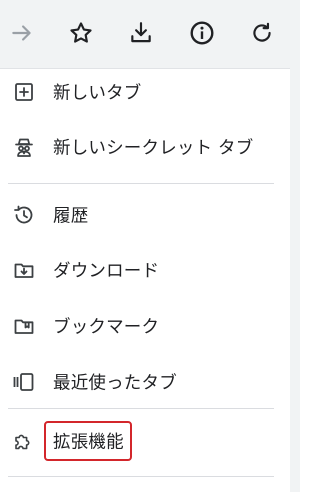  I want to click on menu-item-label: ブックマーク, so click(106, 327).